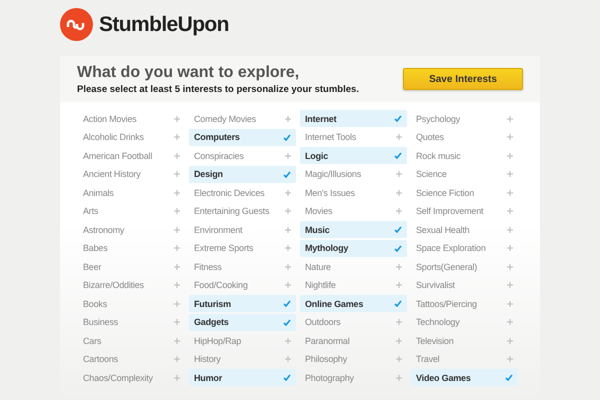  What do you see at coordinates (242, 377) in the screenshot?
I see `interest-item: Humor` at bounding box center [242, 377].